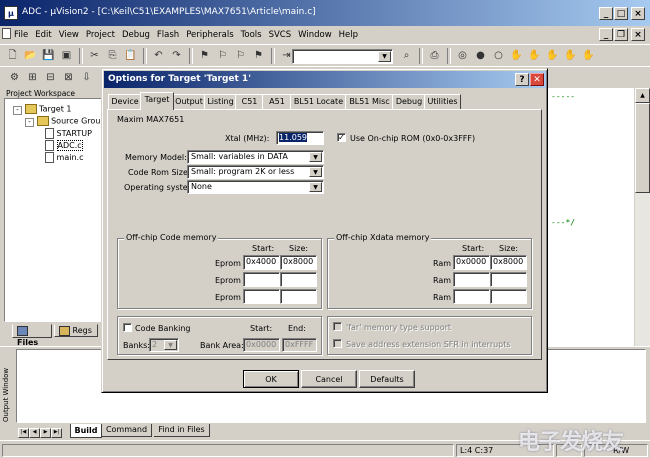 Image resolution: width=650 pixels, height=458 pixels. I want to click on tab-c51: C51, so click(249, 101).